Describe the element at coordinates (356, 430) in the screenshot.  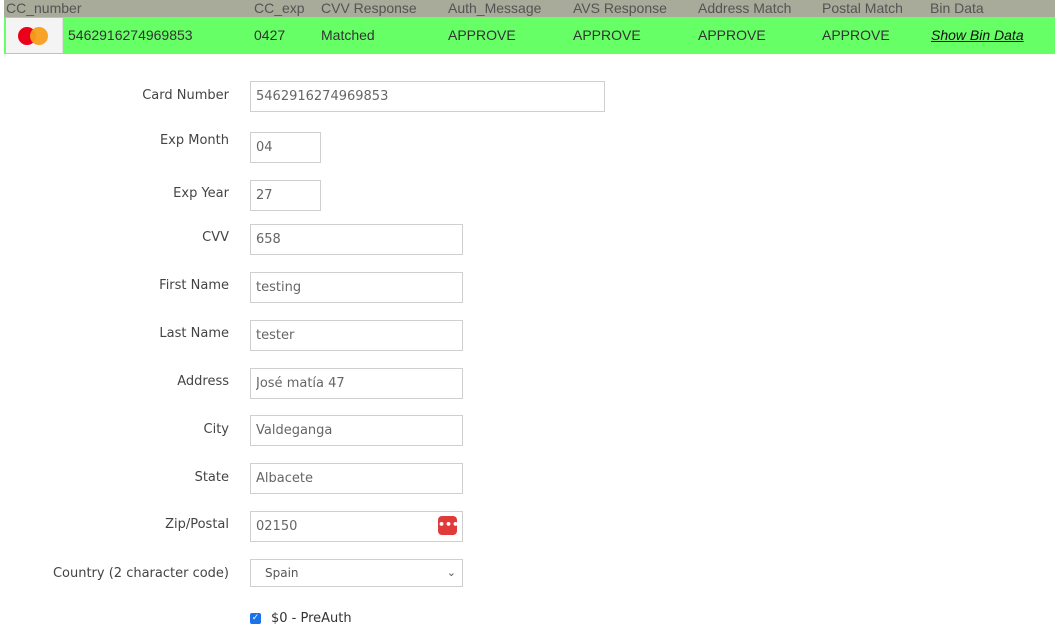
I see `city-field` at that location.